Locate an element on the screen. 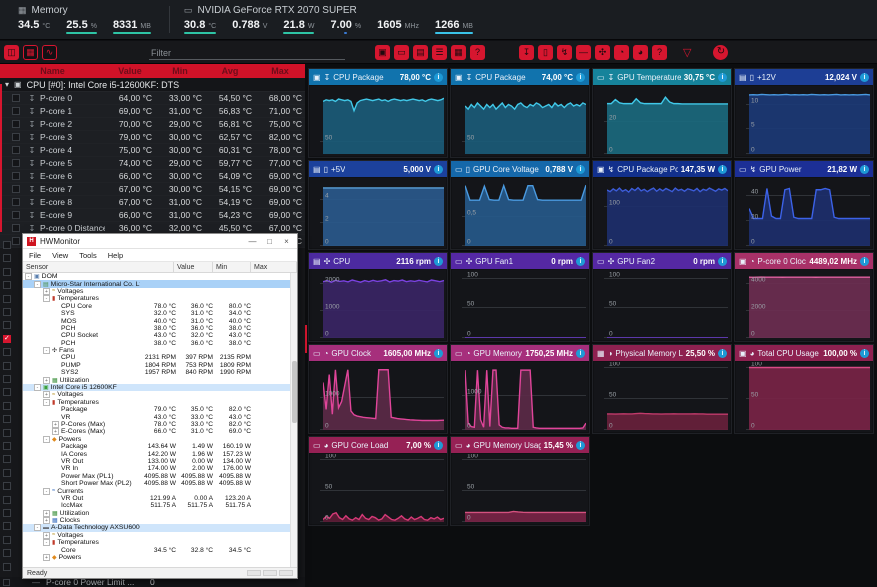 Image resolution: width=877 pixels, height=587 pixels. tile-header: ▤ ▯ +5V 5,000 Vi is located at coordinates (378, 169).